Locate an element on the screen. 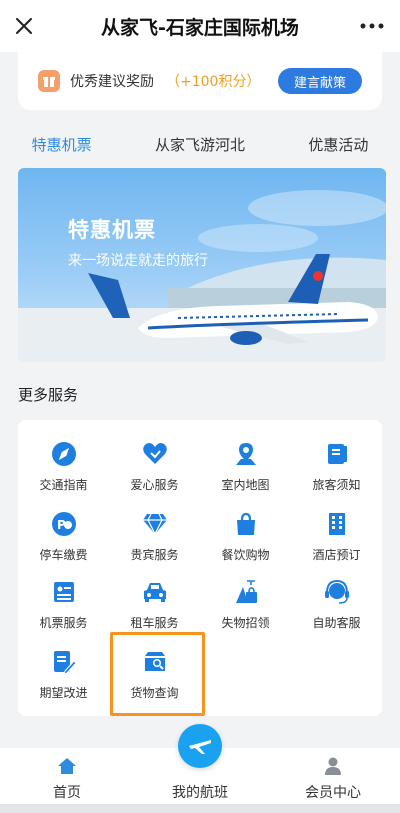  banner-subtitle: 来一场说走就走的旅行 is located at coordinates (138, 261).